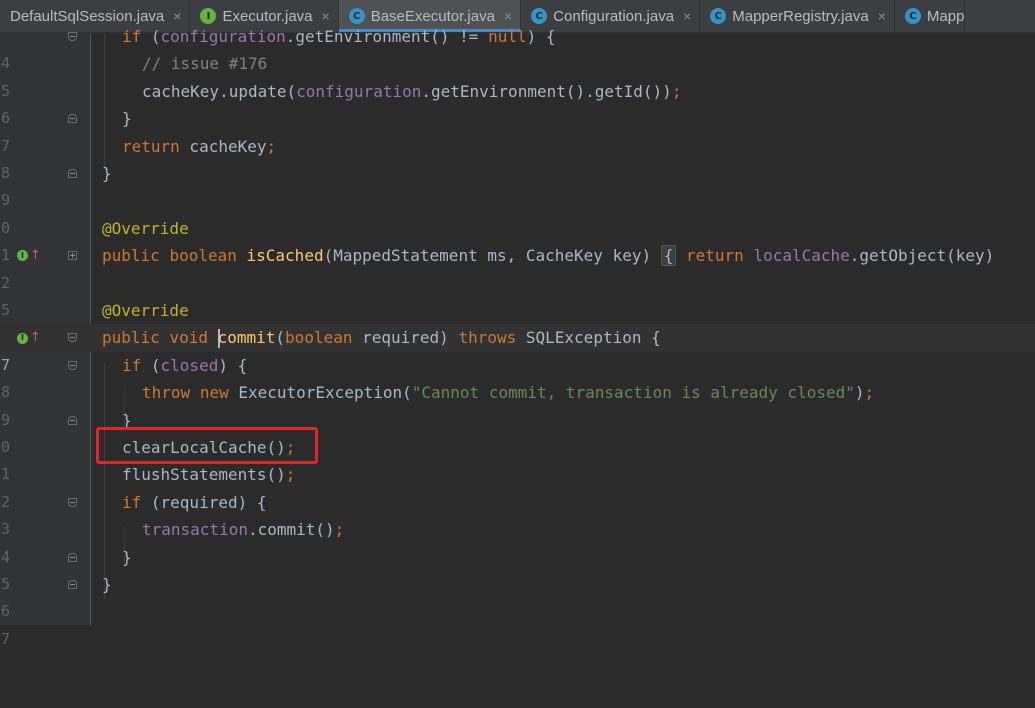  What do you see at coordinates (87, 16) in the screenshot?
I see `tab-label: DefaultSqlSession.java` at bounding box center [87, 16].